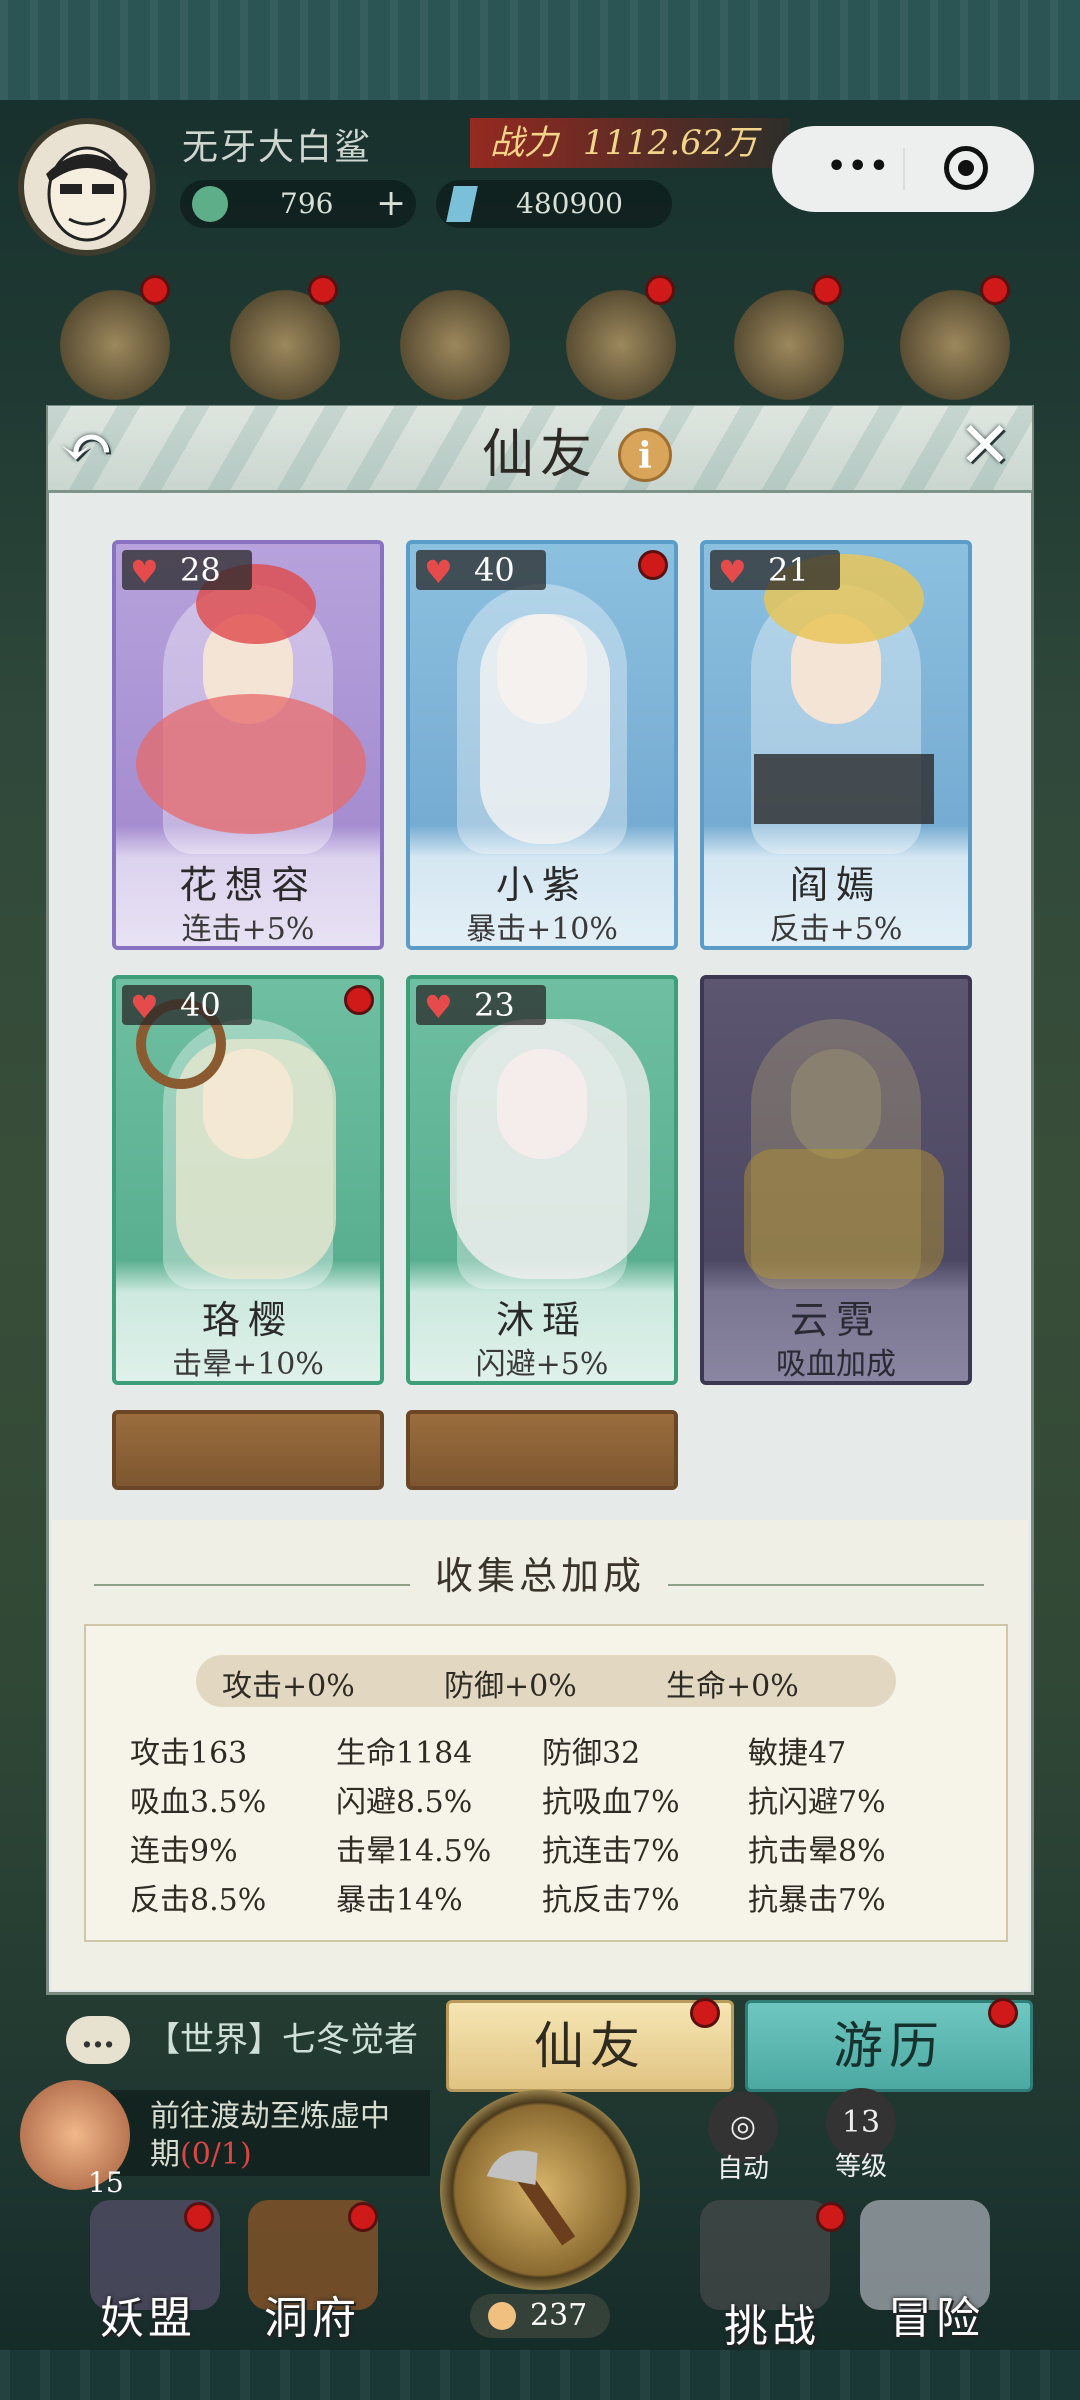 This screenshot has height=2400, width=1080. I want to click on companion-bonus: 反击+5%, so click(836, 929).